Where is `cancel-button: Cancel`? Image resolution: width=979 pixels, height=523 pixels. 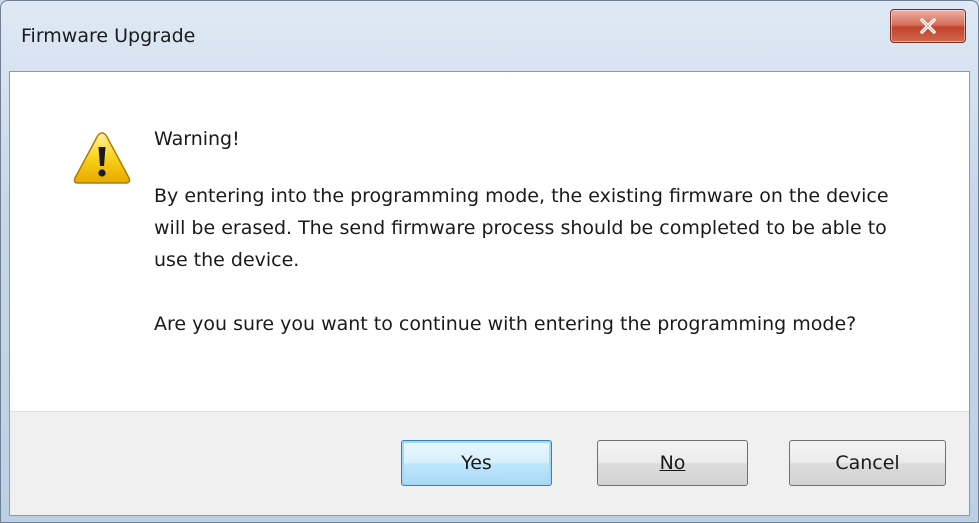
cancel-button: Cancel is located at coordinates (867, 463).